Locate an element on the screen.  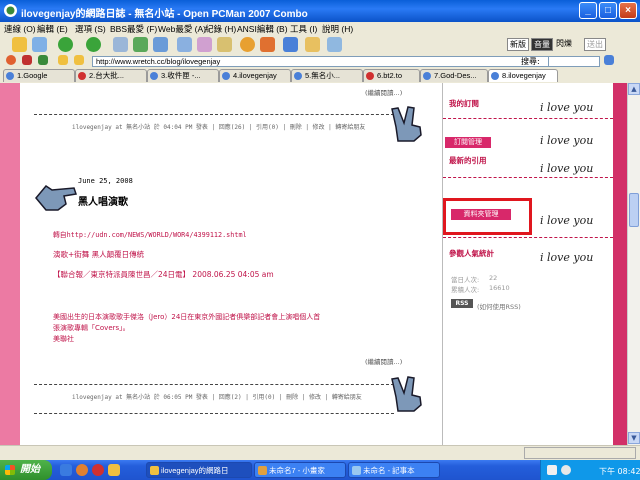
home-icon is located at coordinates (120, 44).